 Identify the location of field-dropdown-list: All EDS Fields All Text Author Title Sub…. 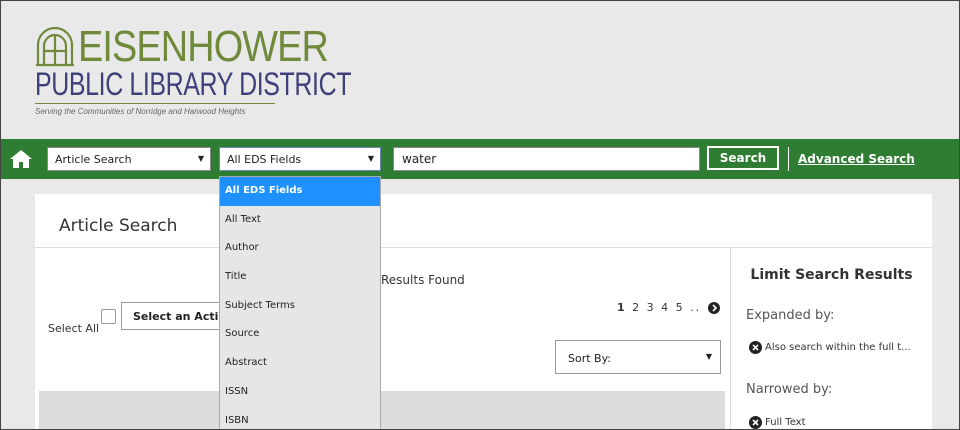
(300, 303).